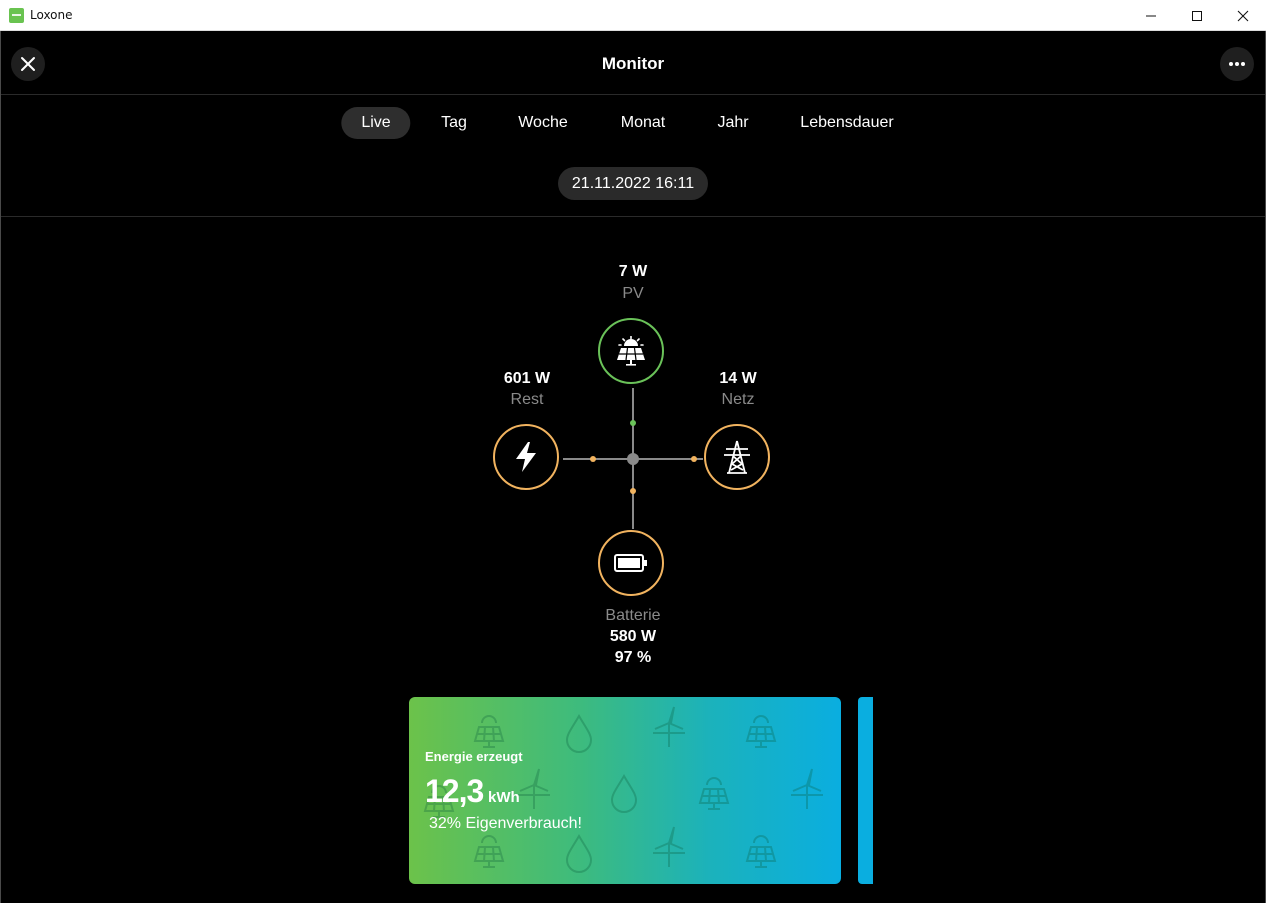 The image size is (1266, 903). I want to click on batterie-value: 580 W, so click(633, 636).